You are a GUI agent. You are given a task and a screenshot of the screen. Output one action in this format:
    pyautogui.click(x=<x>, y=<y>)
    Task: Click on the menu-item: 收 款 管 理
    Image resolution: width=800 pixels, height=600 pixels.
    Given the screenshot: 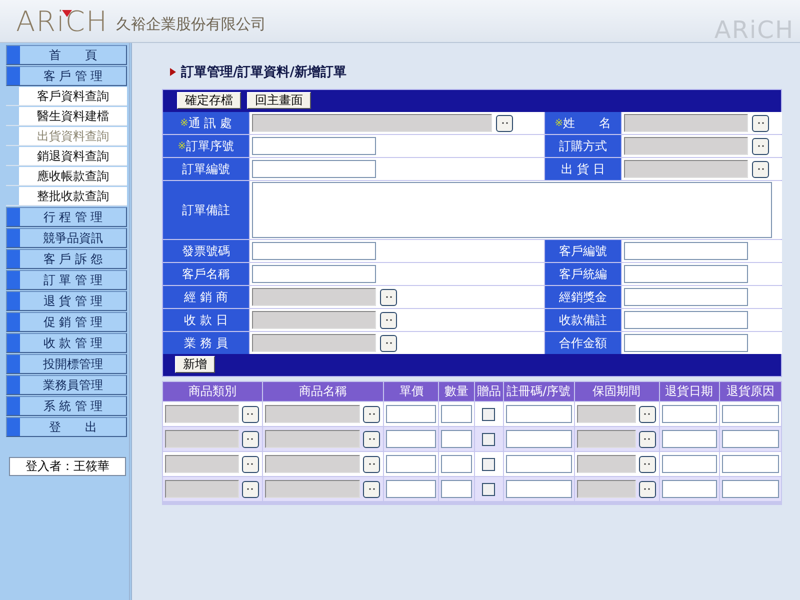 What is the action you would take?
    pyautogui.click(x=66, y=343)
    